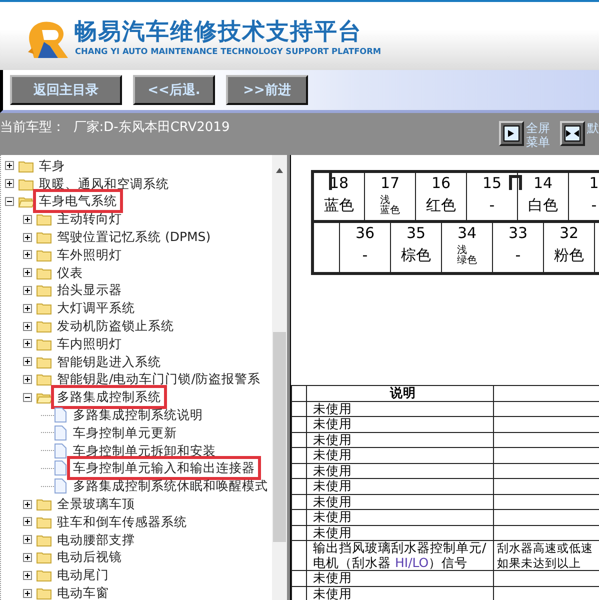 This screenshot has width=599, height=600. Describe the element at coordinates (546, 555) in the screenshot. I see `table-cell: 刮水器高速或低速 如果未达到以上` at that location.